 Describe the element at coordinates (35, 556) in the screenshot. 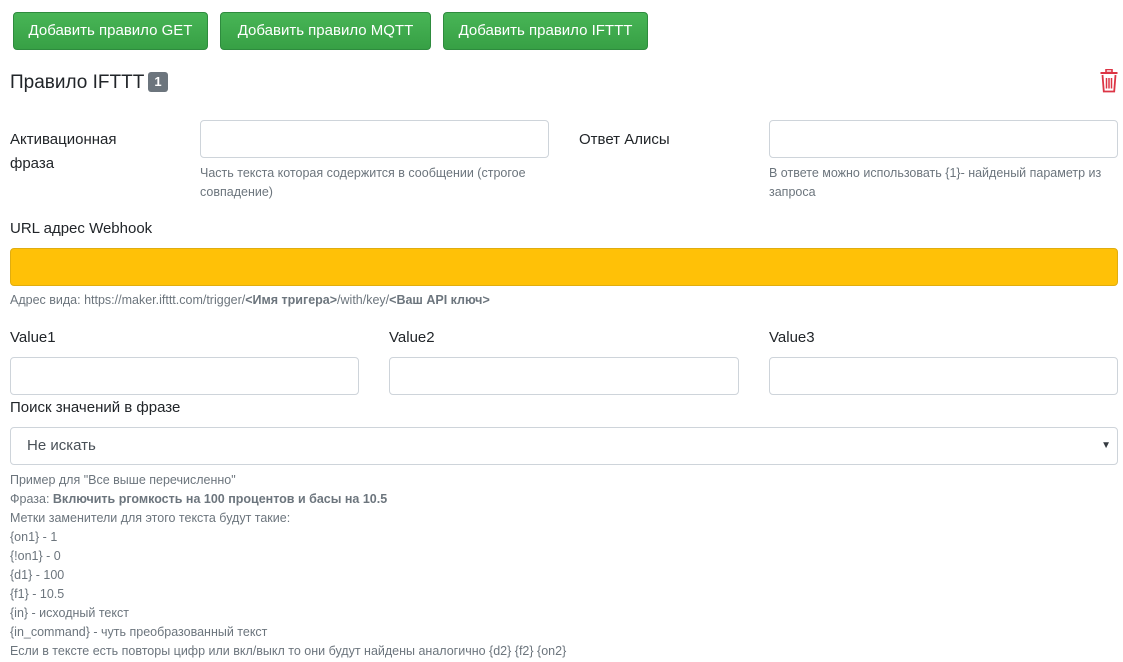

I see `example-line: {!on1} - 0` at that location.